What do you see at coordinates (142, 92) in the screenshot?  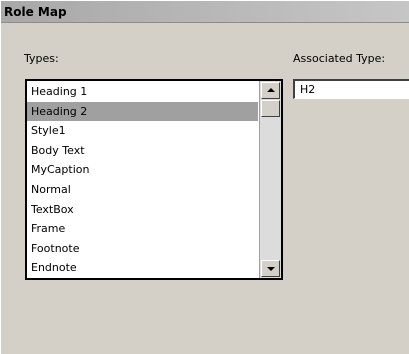 I see `list-item-heading-1: Heading 1` at bounding box center [142, 92].